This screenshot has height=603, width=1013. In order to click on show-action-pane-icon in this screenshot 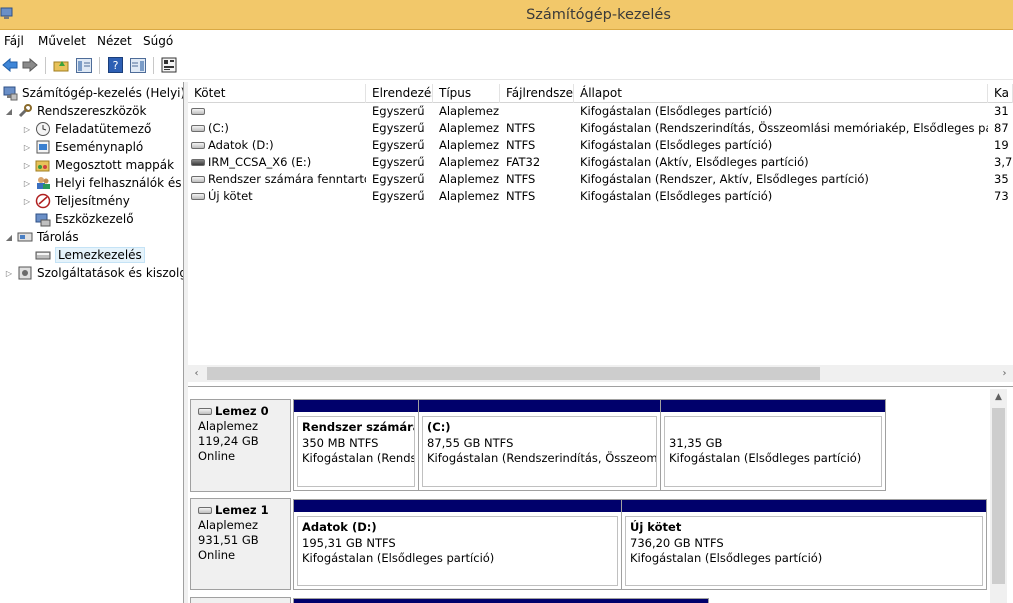, I will do `click(138, 65)`.